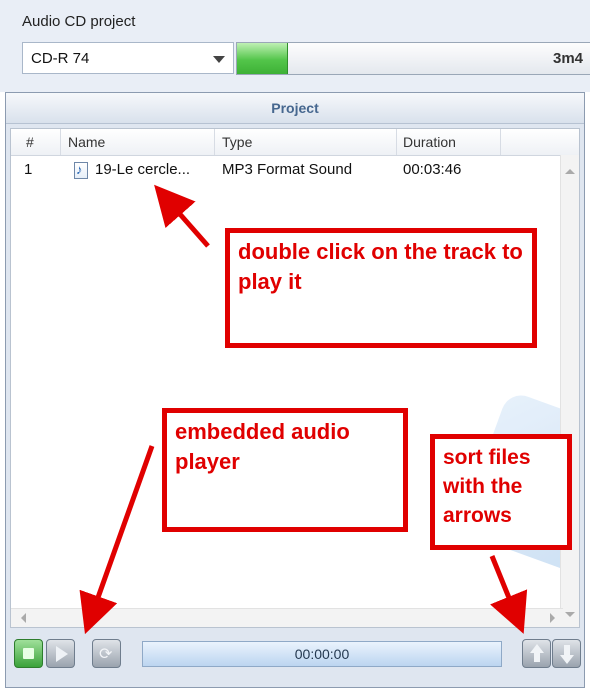 The height and width of the screenshot is (691, 590). Describe the element at coordinates (569, 391) in the screenshot. I see `vertical-scrollbar` at that location.